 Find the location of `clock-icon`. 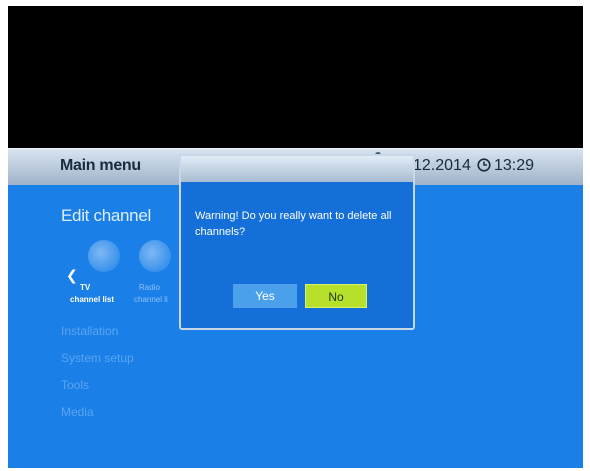

clock-icon is located at coordinates (484, 165).